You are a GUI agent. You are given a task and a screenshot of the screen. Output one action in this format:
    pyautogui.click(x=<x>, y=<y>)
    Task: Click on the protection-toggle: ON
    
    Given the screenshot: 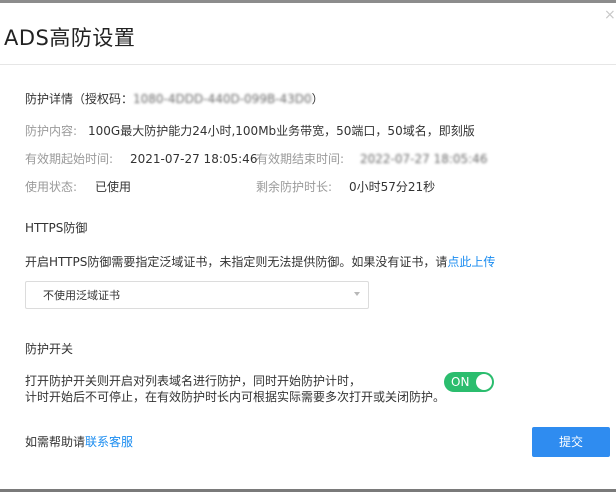 What is the action you would take?
    pyautogui.click(x=469, y=382)
    